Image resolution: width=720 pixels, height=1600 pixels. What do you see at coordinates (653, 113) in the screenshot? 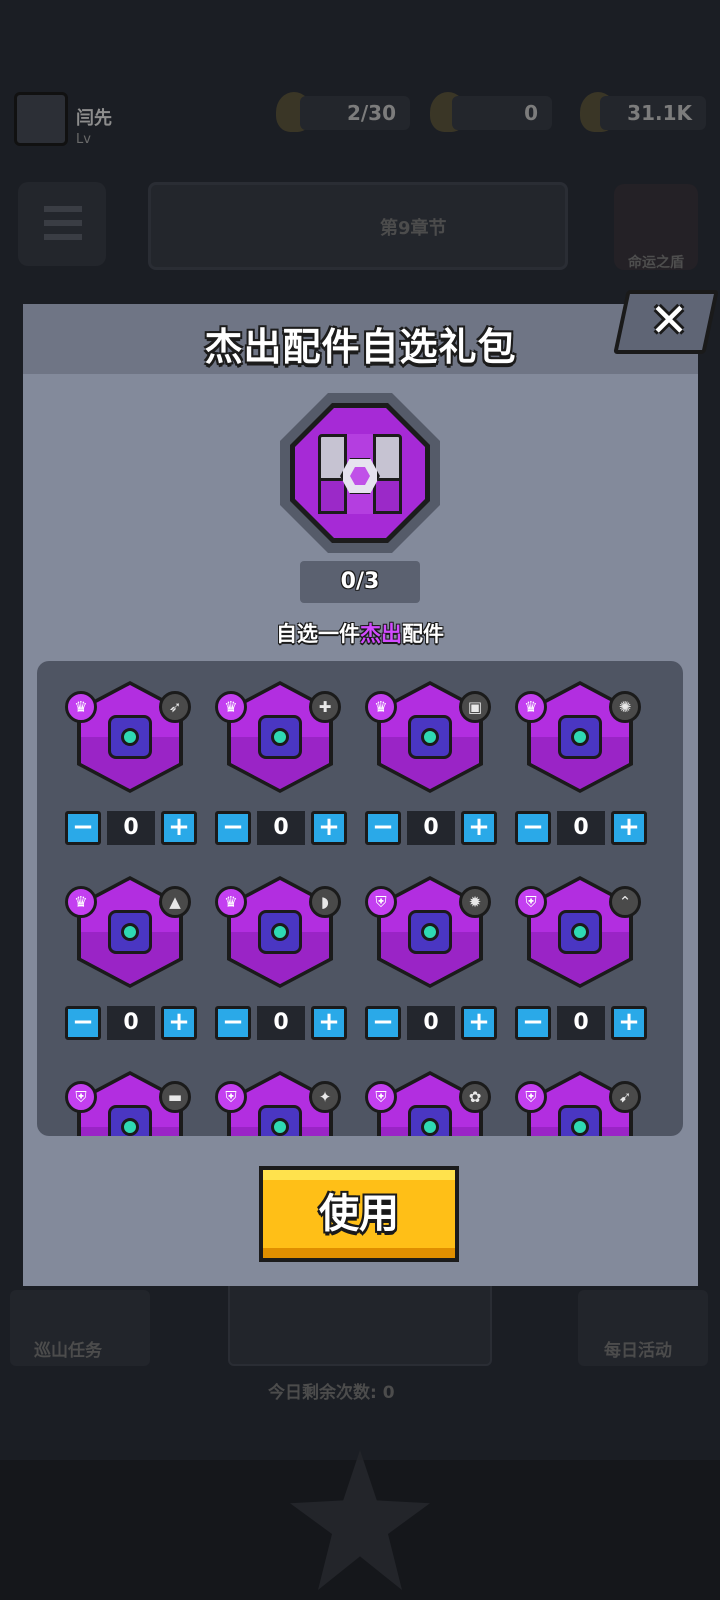
I see `coin-value: 31.1K` at bounding box center [653, 113].